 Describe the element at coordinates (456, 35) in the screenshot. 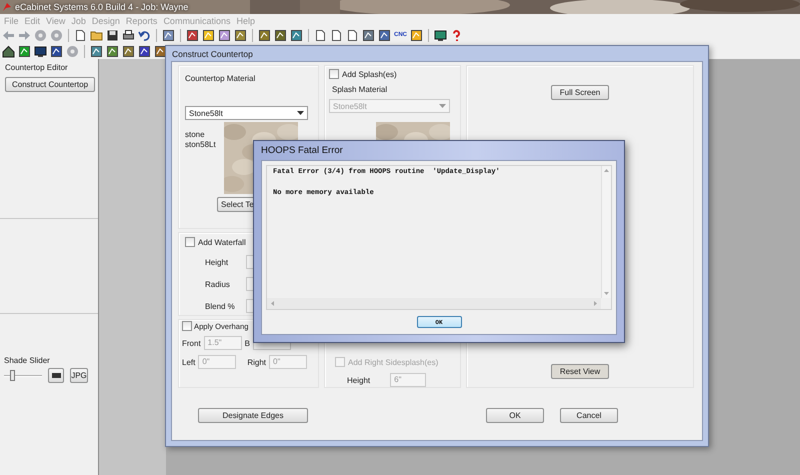

I see `help-icon` at that location.